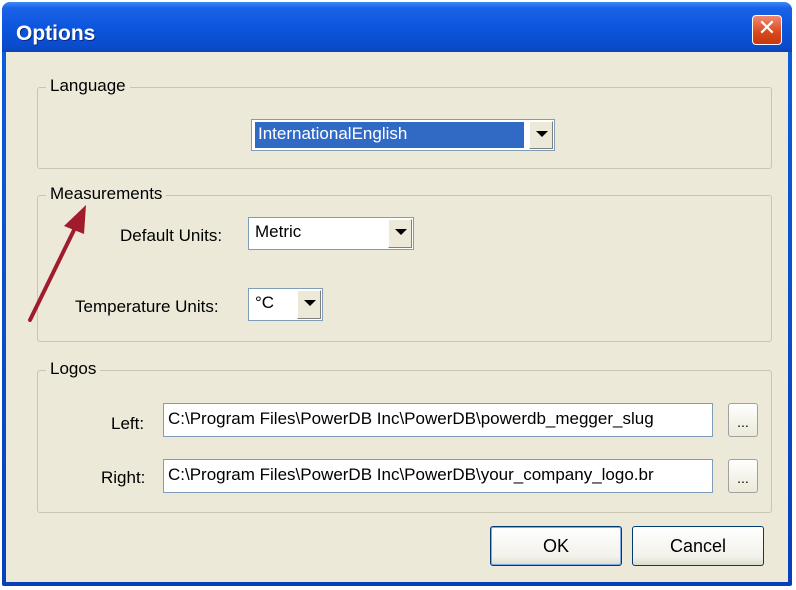  I want to click on left-logo-label: Left:, so click(128, 423).